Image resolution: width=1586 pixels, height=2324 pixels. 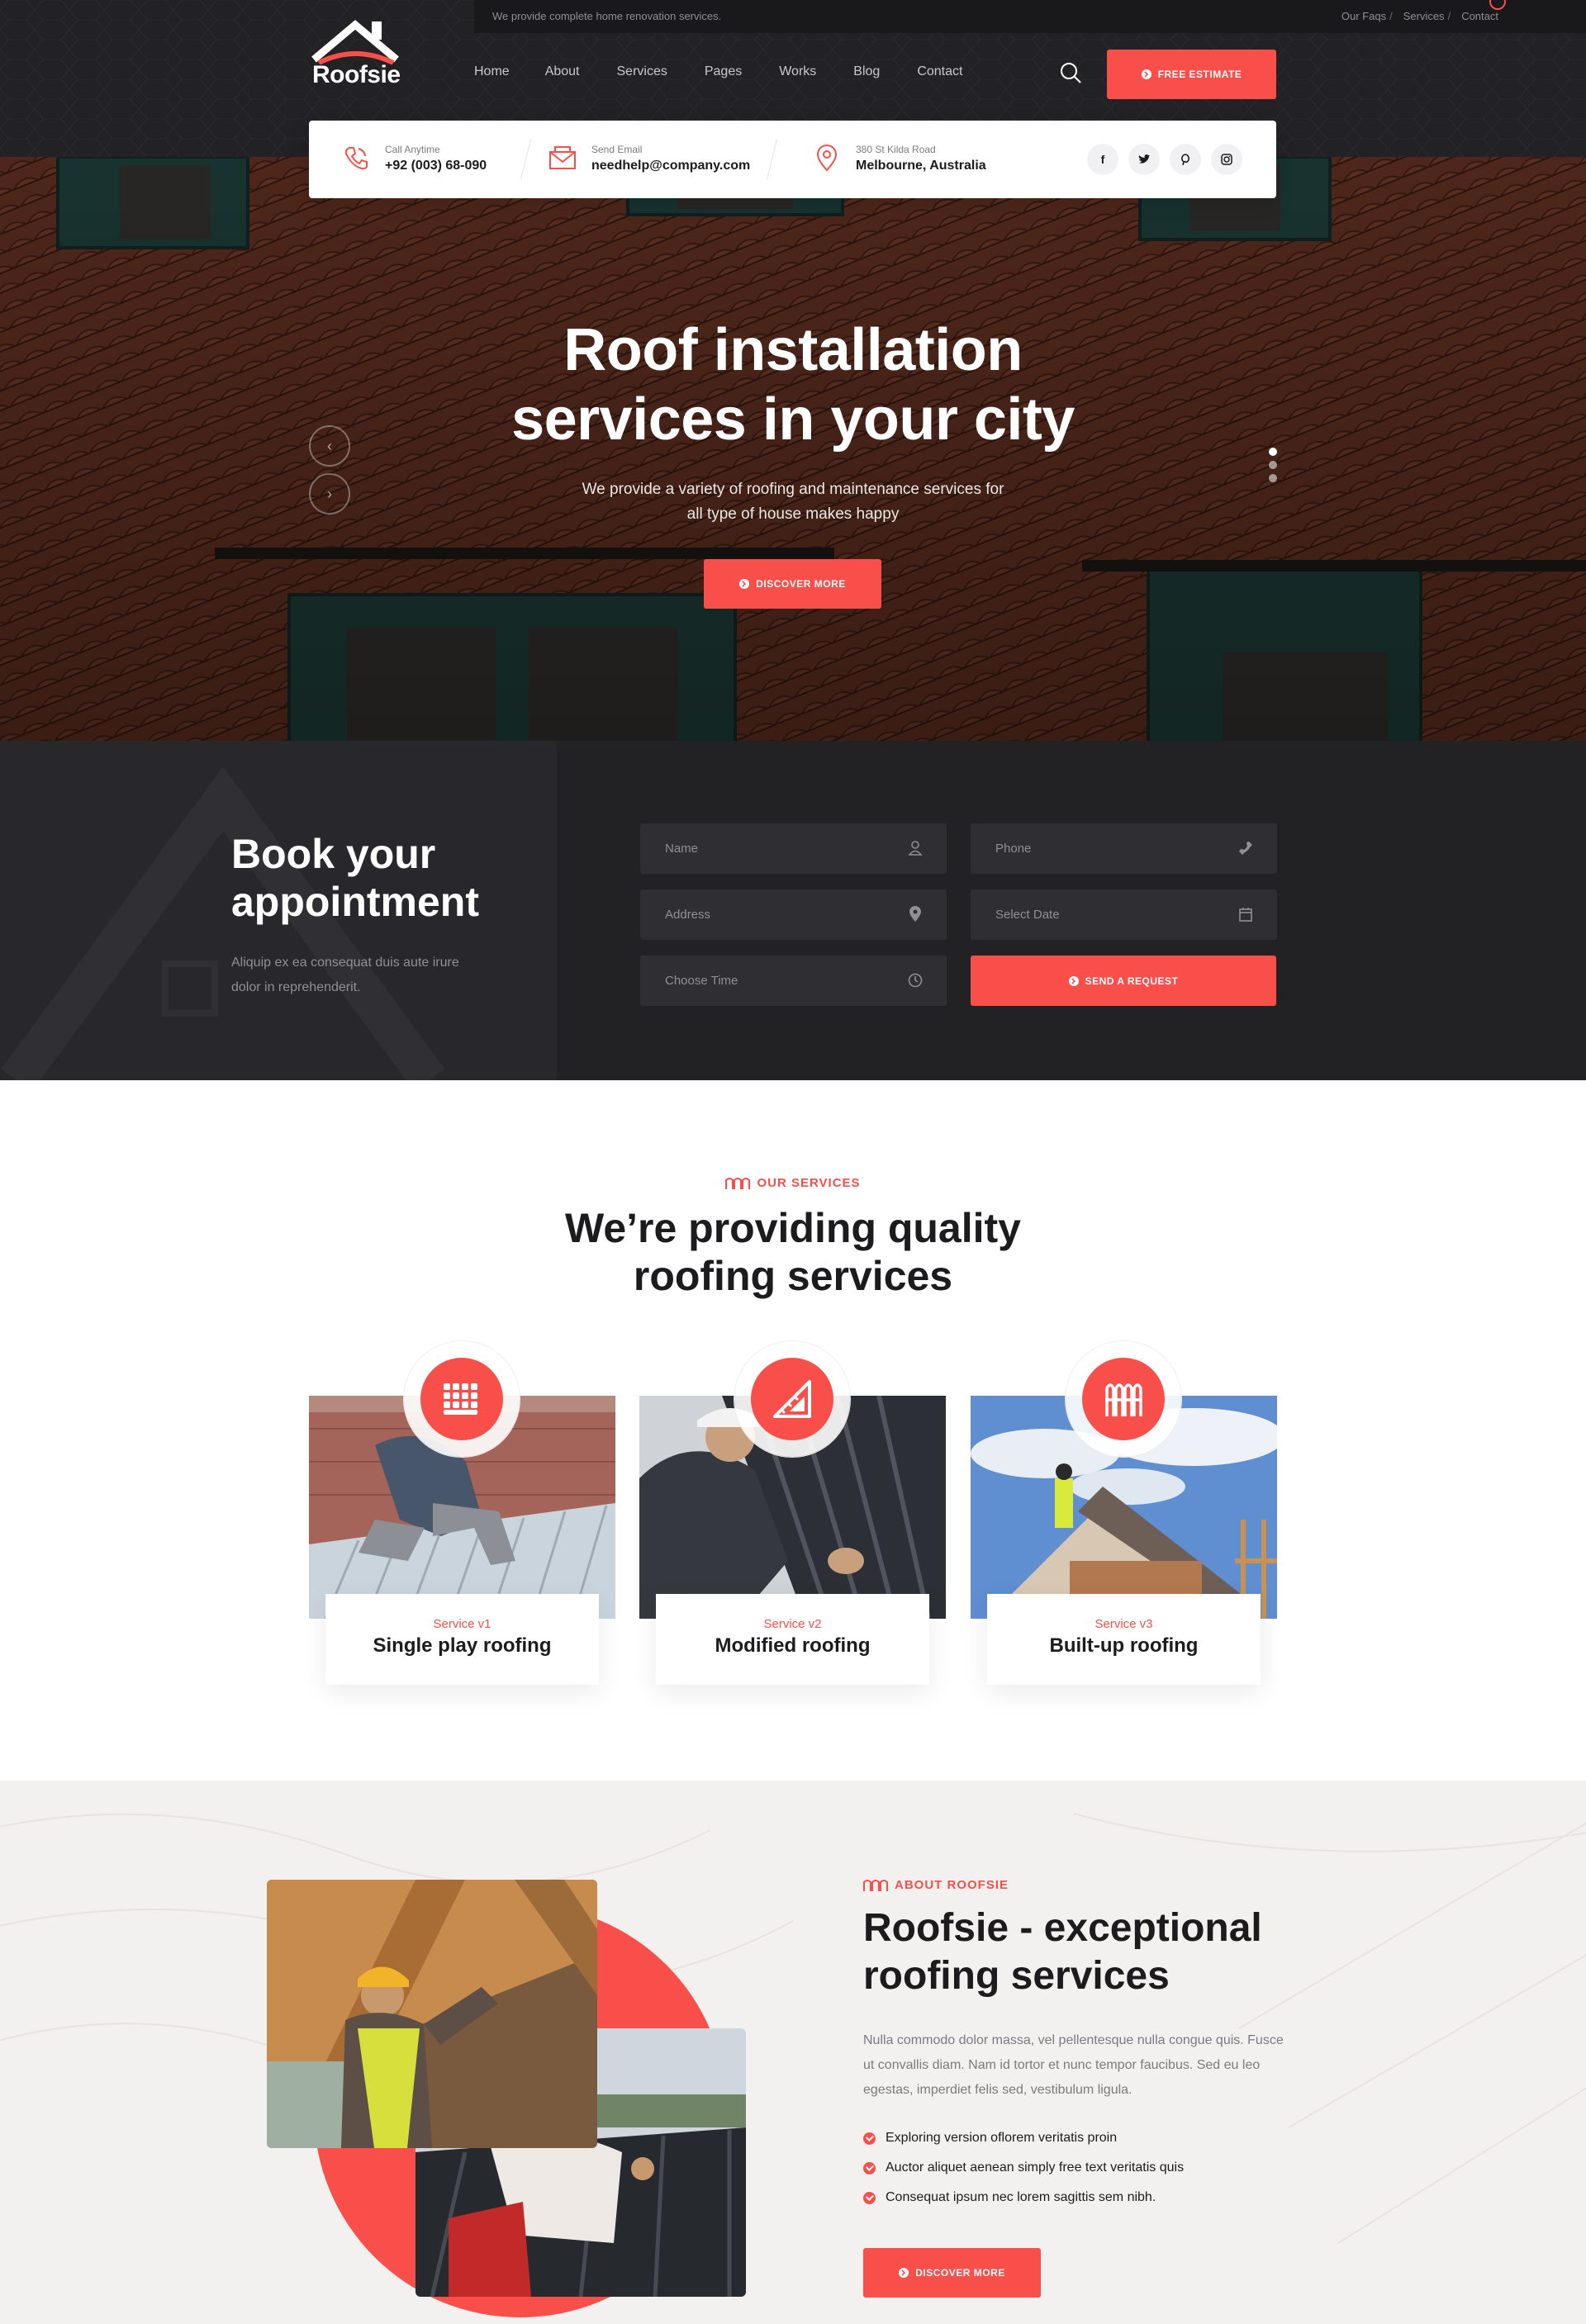 I want to click on service-card-2: Service v2 Modified roofing, so click(x=792, y=1513).